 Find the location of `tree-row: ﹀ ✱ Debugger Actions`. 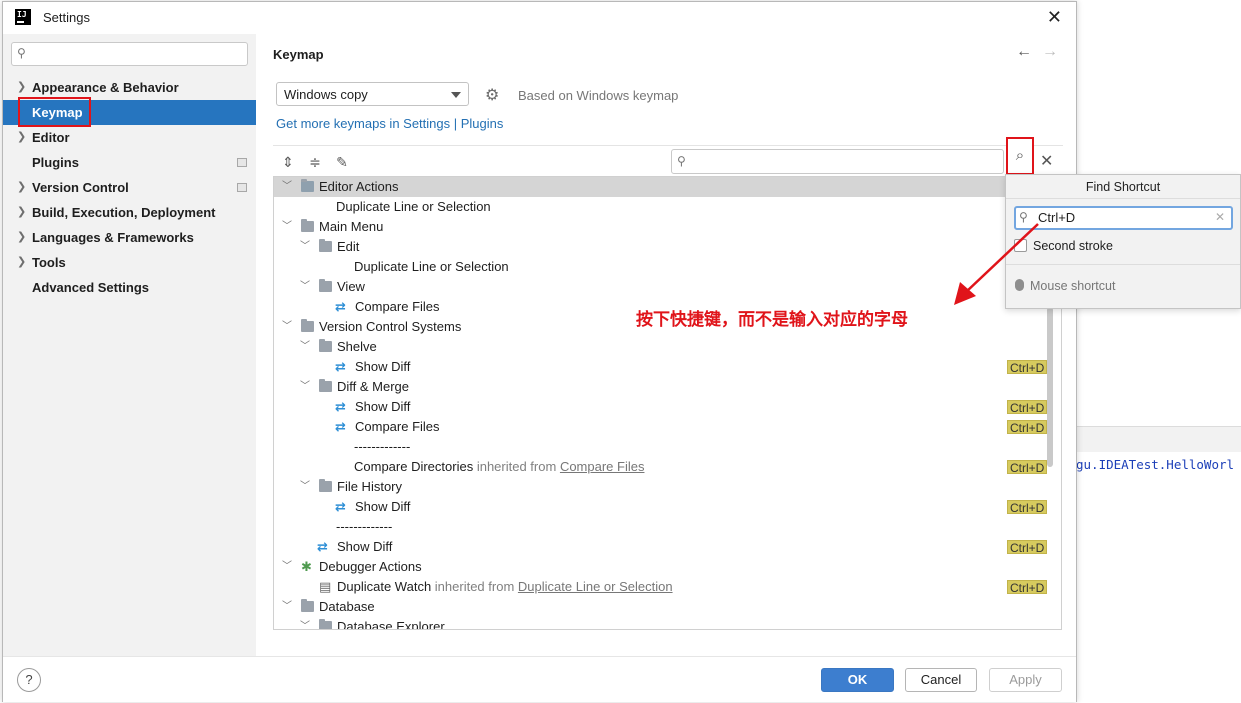

tree-row: ﹀ ✱ Debugger Actions is located at coordinates (667, 567).